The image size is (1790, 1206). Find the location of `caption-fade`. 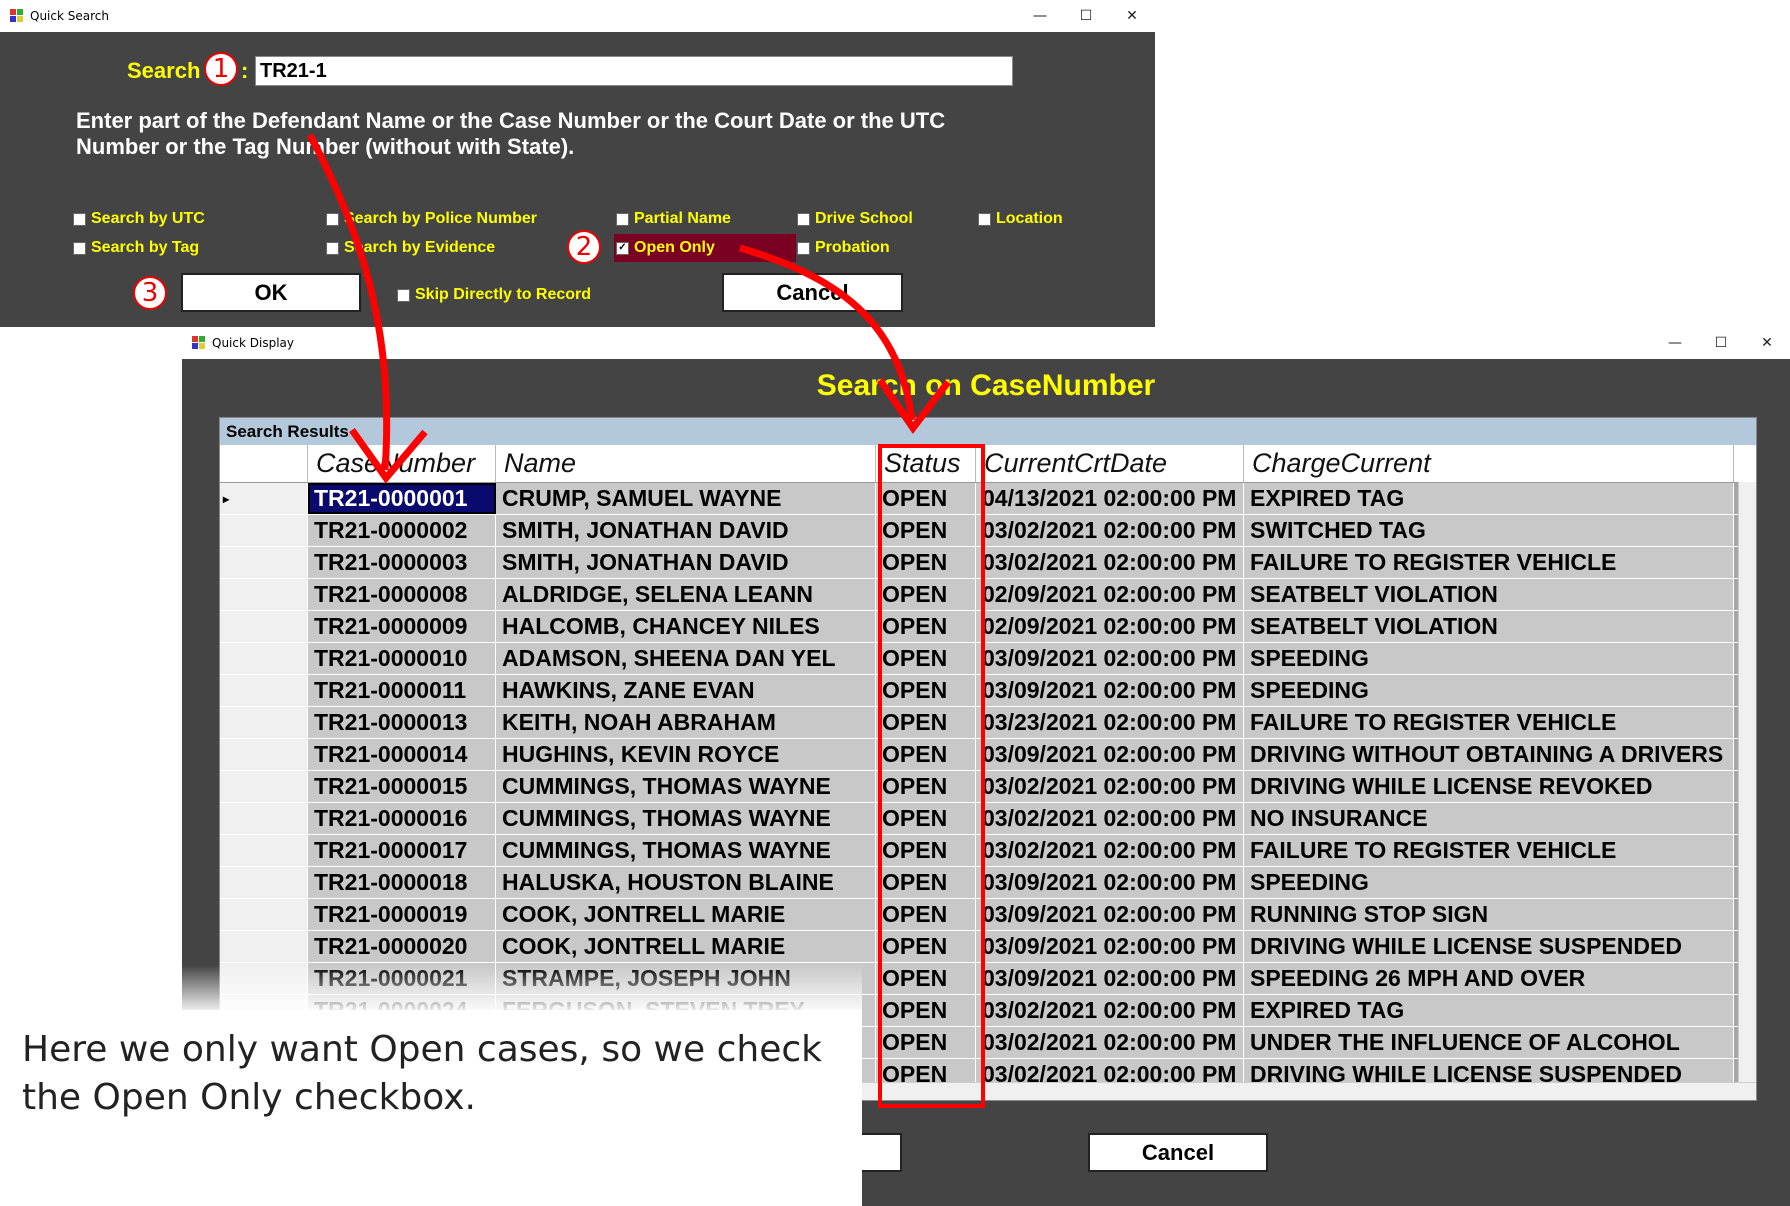

caption-fade is located at coordinates (431, 990).